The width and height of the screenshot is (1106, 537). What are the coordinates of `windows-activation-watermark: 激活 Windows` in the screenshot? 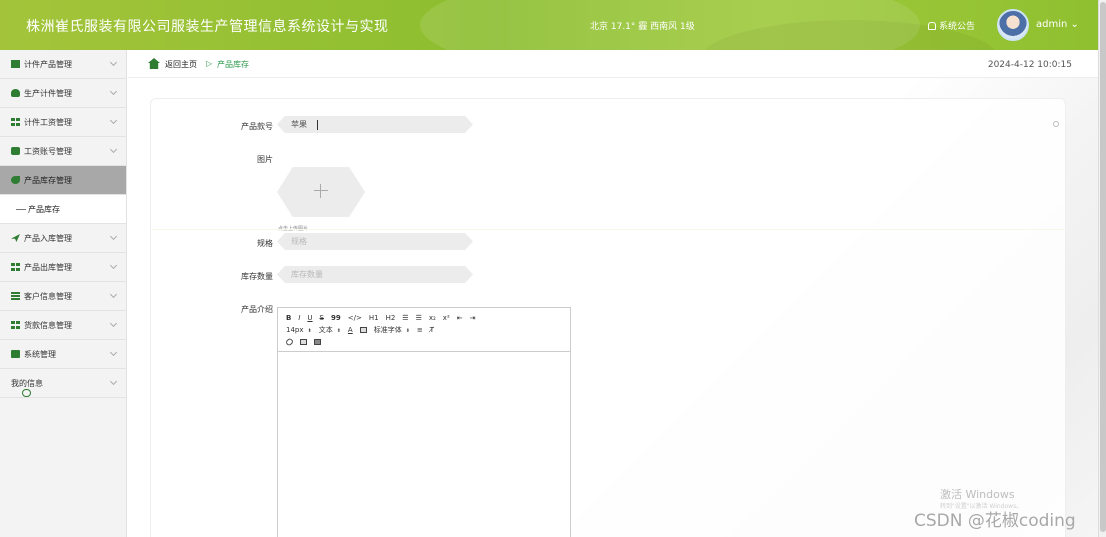 It's located at (977, 494).